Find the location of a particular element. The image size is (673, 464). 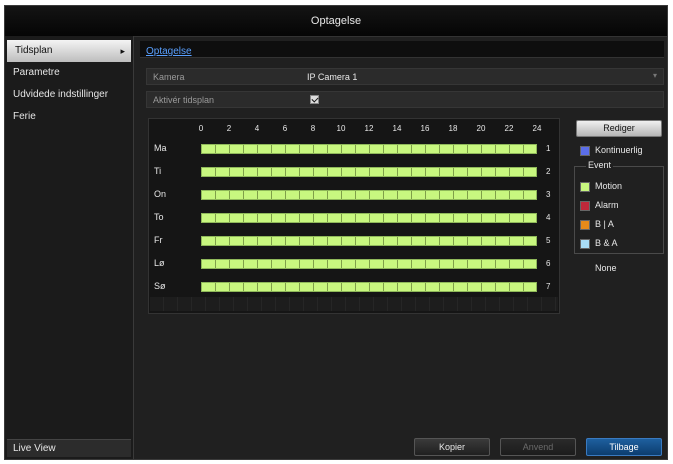

camera-select: Kamera IP Camera 1 ▾ is located at coordinates (405, 76).